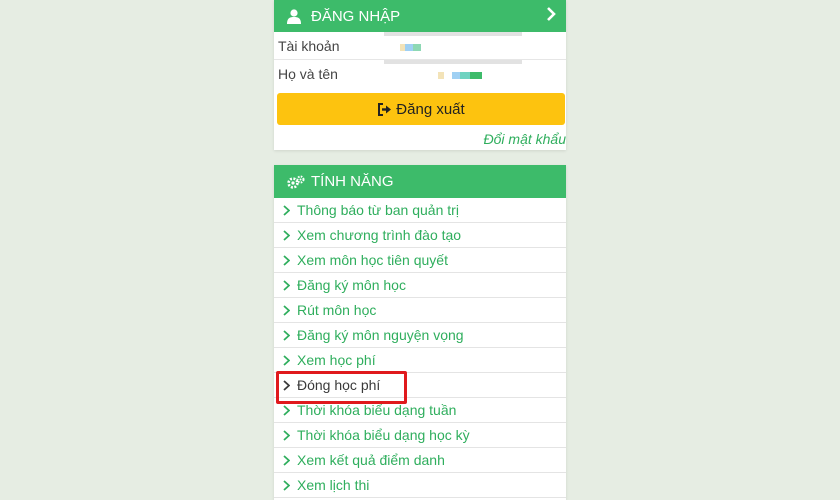 The width and height of the screenshot is (840, 500). I want to click on account-label: Tài khoản, so click(309, 45).